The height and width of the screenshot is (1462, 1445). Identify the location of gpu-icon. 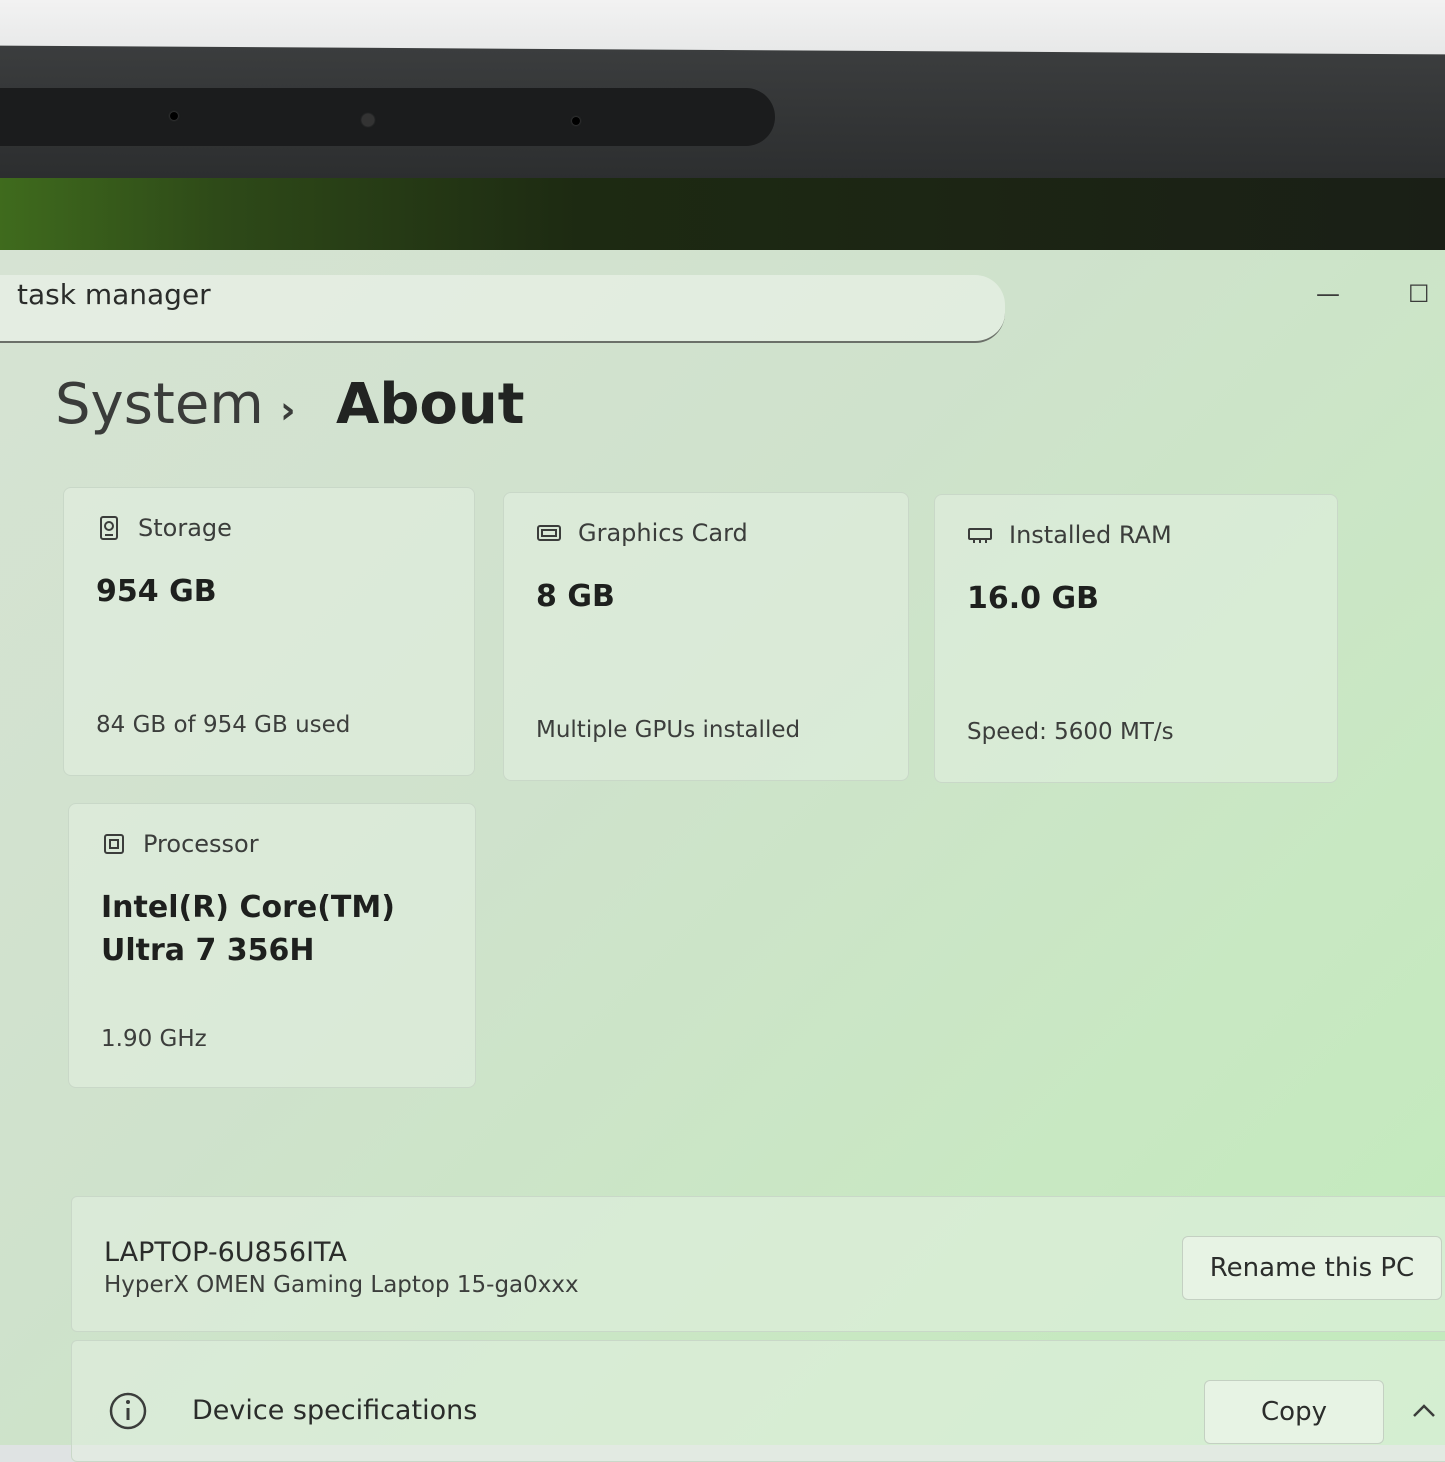
(549, 533).